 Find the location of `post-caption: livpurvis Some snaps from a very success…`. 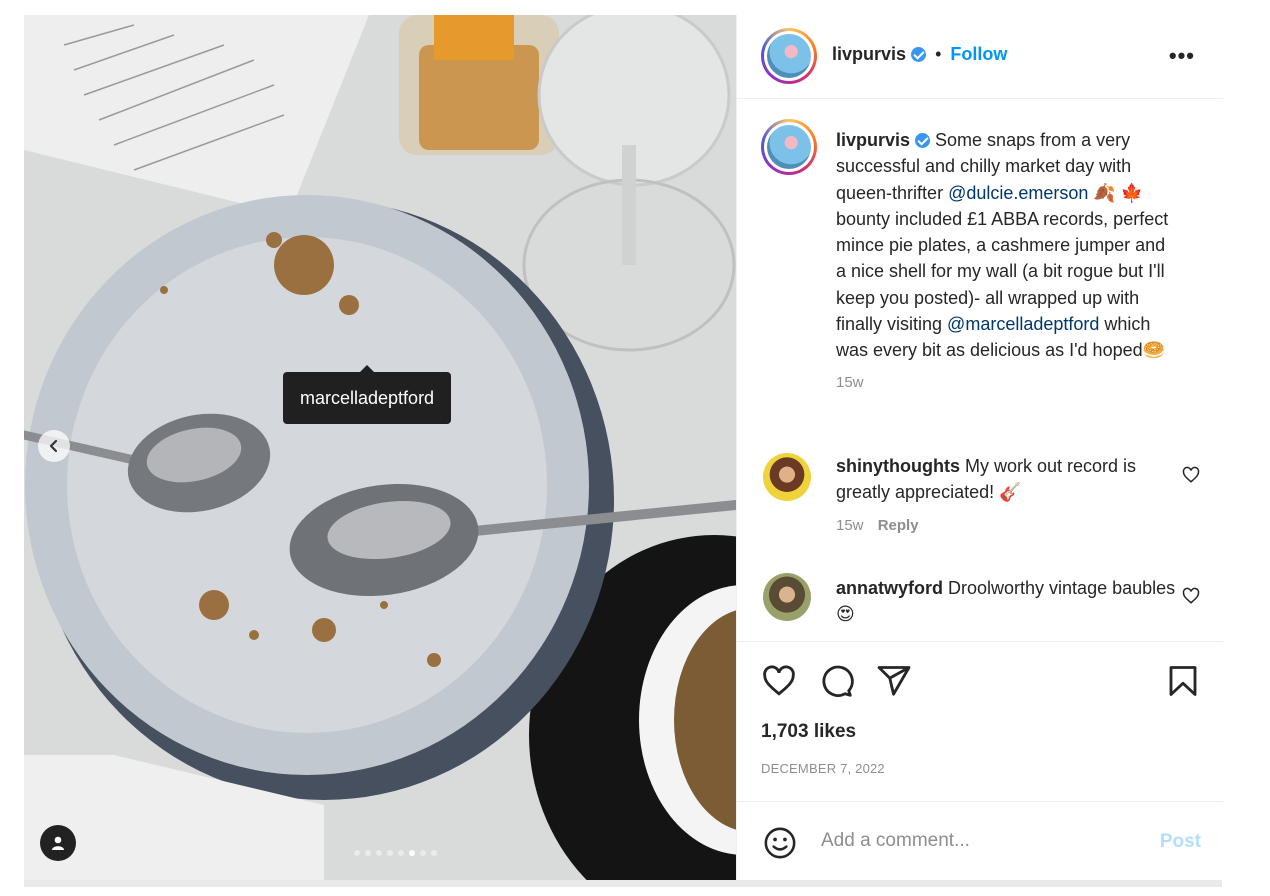

post-caption: livpurvis Some snaps from a very success… is located at coordinates (1006, 261).